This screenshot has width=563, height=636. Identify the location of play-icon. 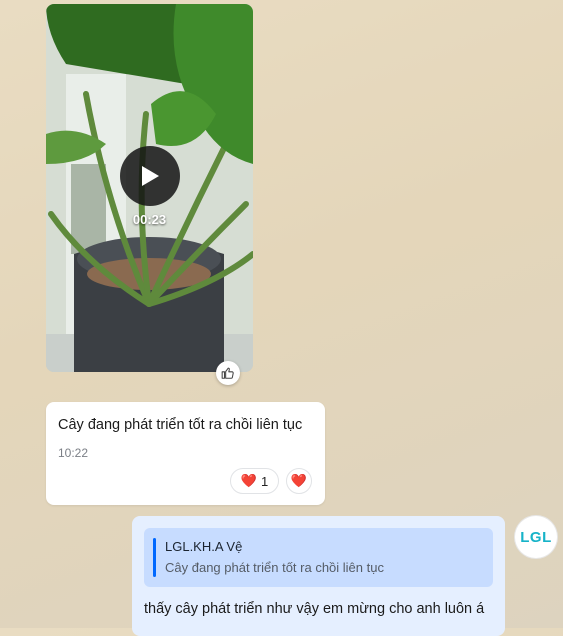
(150, 176).